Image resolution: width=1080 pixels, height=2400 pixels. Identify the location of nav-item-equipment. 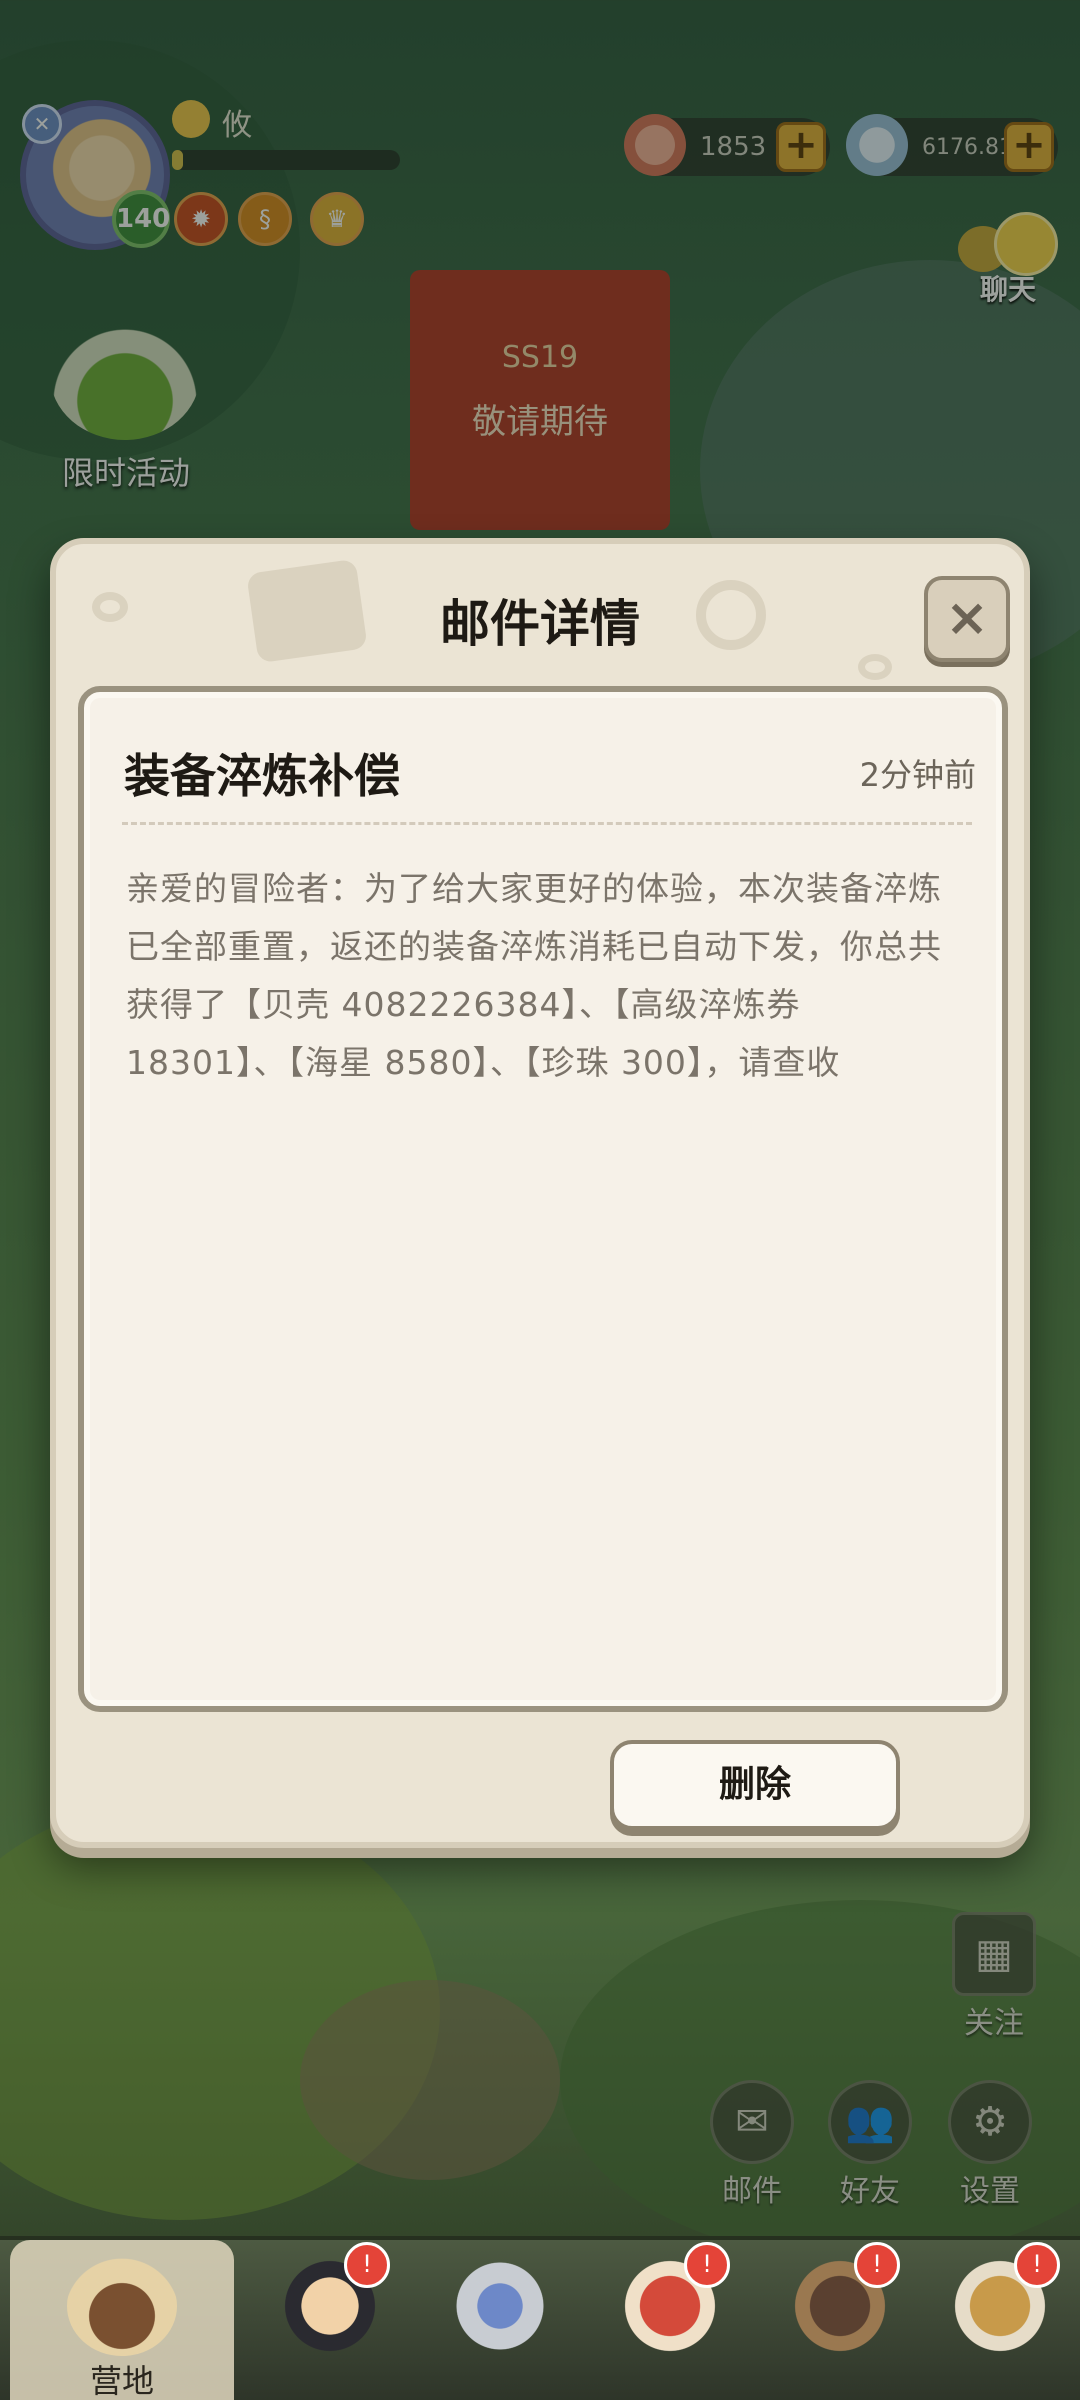
(500, 2320).